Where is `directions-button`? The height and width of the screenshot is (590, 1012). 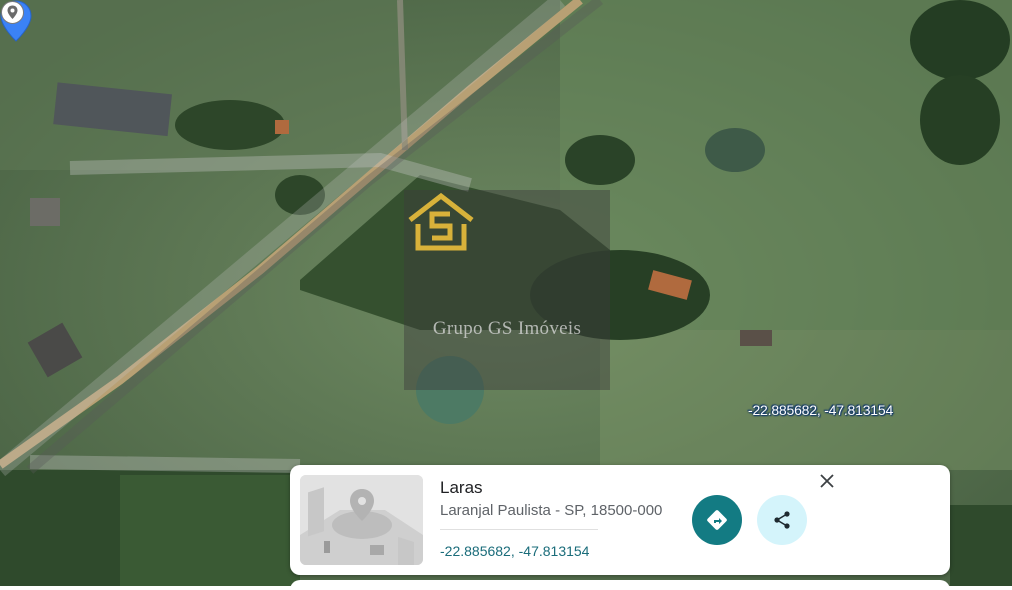 directions-button is located at coordinates (717, 520).